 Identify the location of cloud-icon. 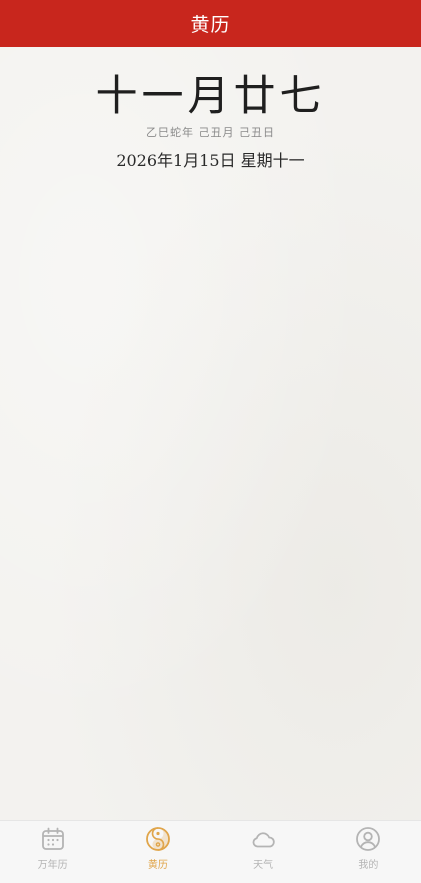
(263, 840).